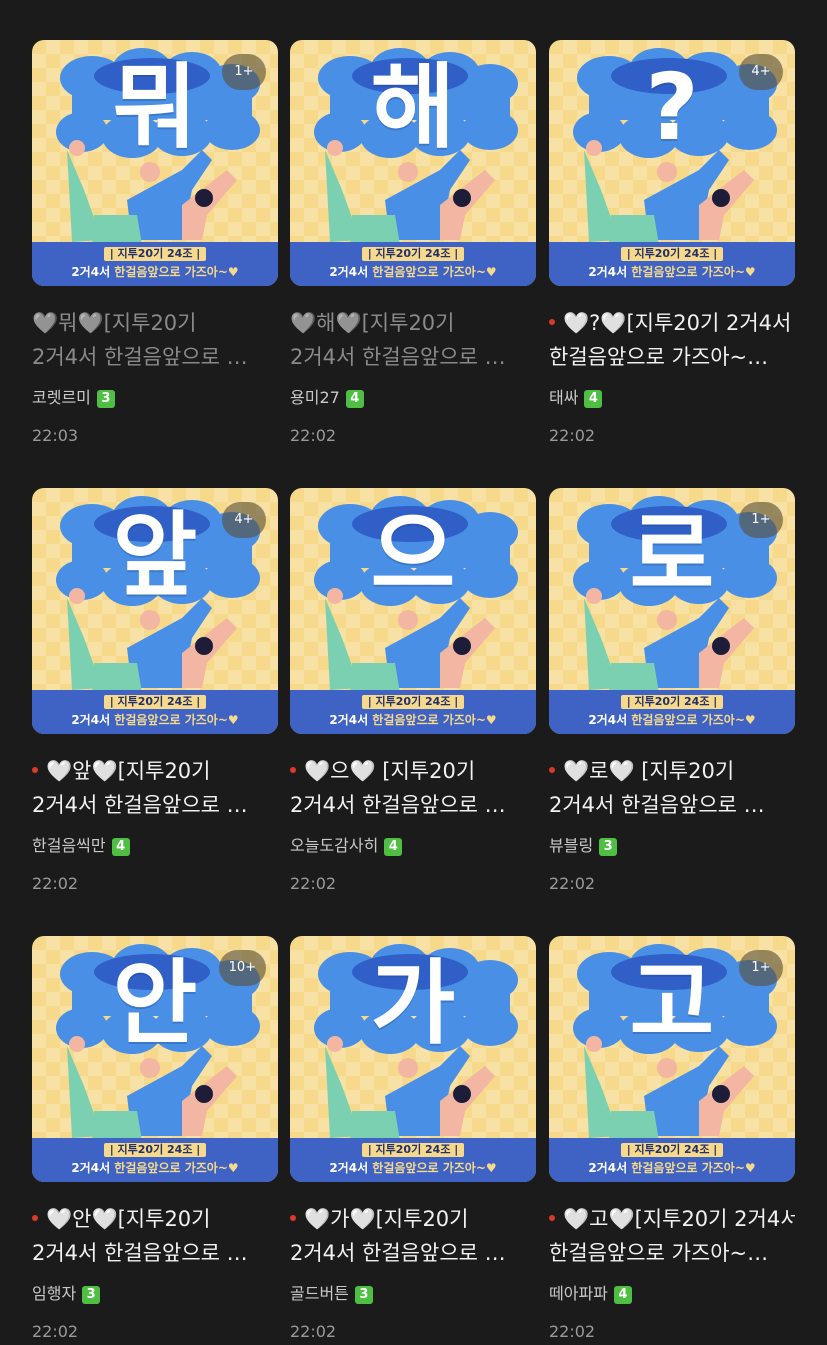  I want to click on post-title-line: 🤍고🤍[지투20기 2거4서, so click(672, 1219).